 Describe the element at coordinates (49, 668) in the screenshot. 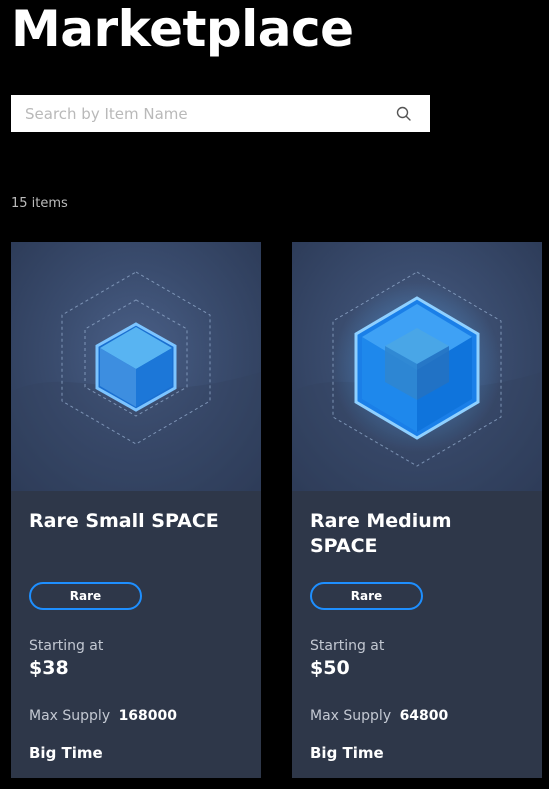

I see `item-price: $38` at that location.